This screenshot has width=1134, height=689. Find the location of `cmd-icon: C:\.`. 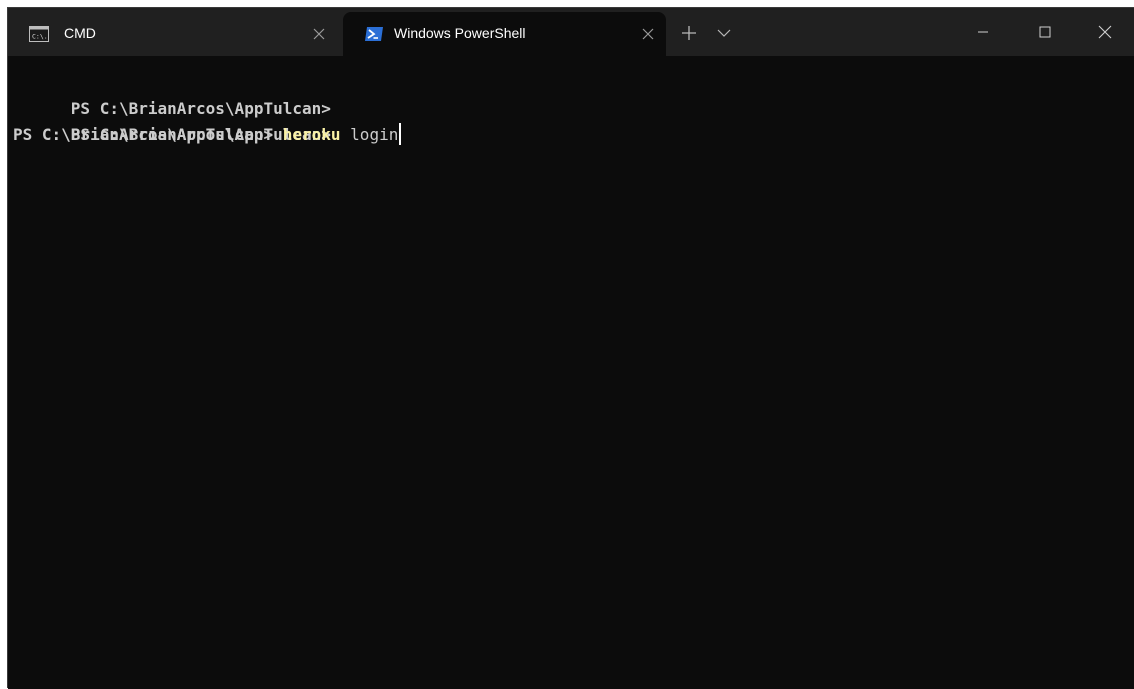

cmd-icon: C:\. is located at coordinates (39, 34).